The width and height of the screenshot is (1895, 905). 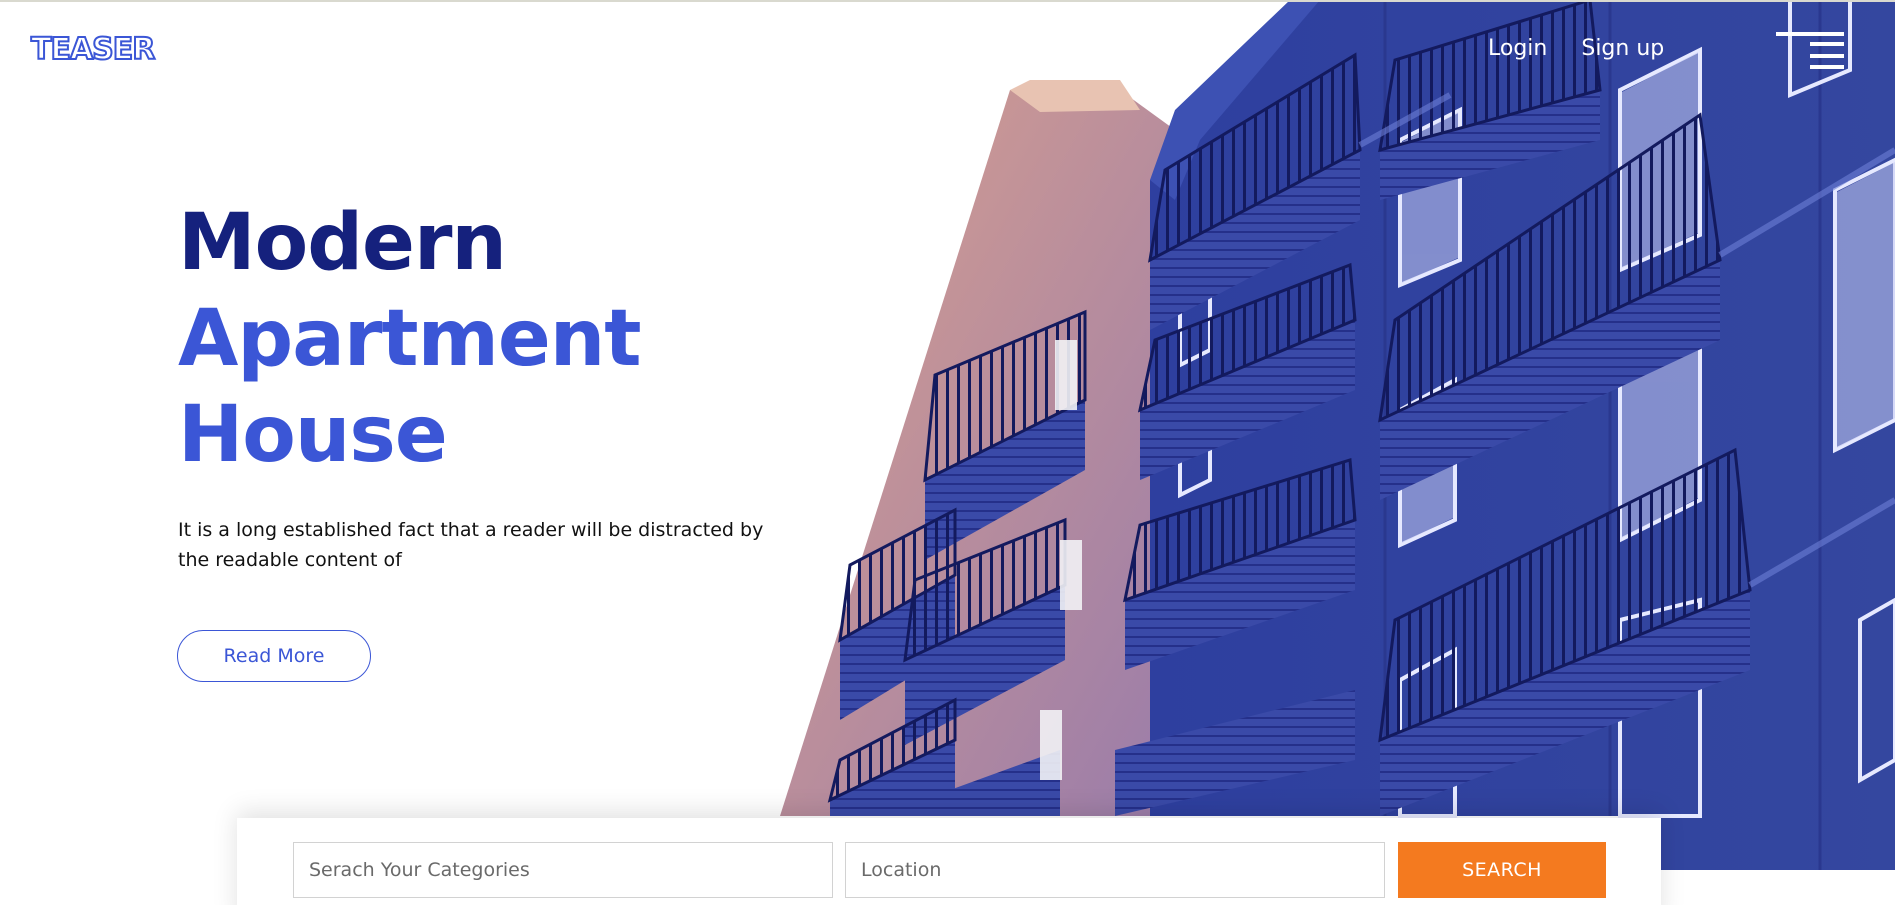 What do you see at coordinates (1502, 870) in the screenshot?
I see `search-button: SEARCH` at bounding box center [1502, 870].